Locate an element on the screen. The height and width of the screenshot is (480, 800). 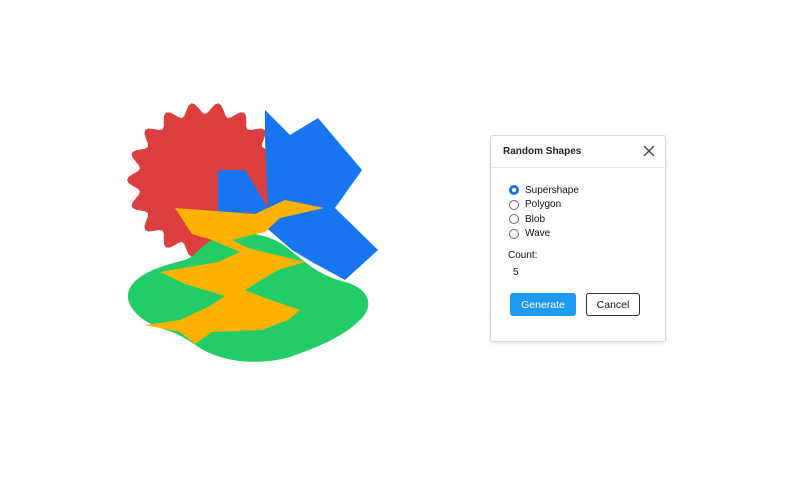
option-label: Polygon is located at coordinates (543, 205).